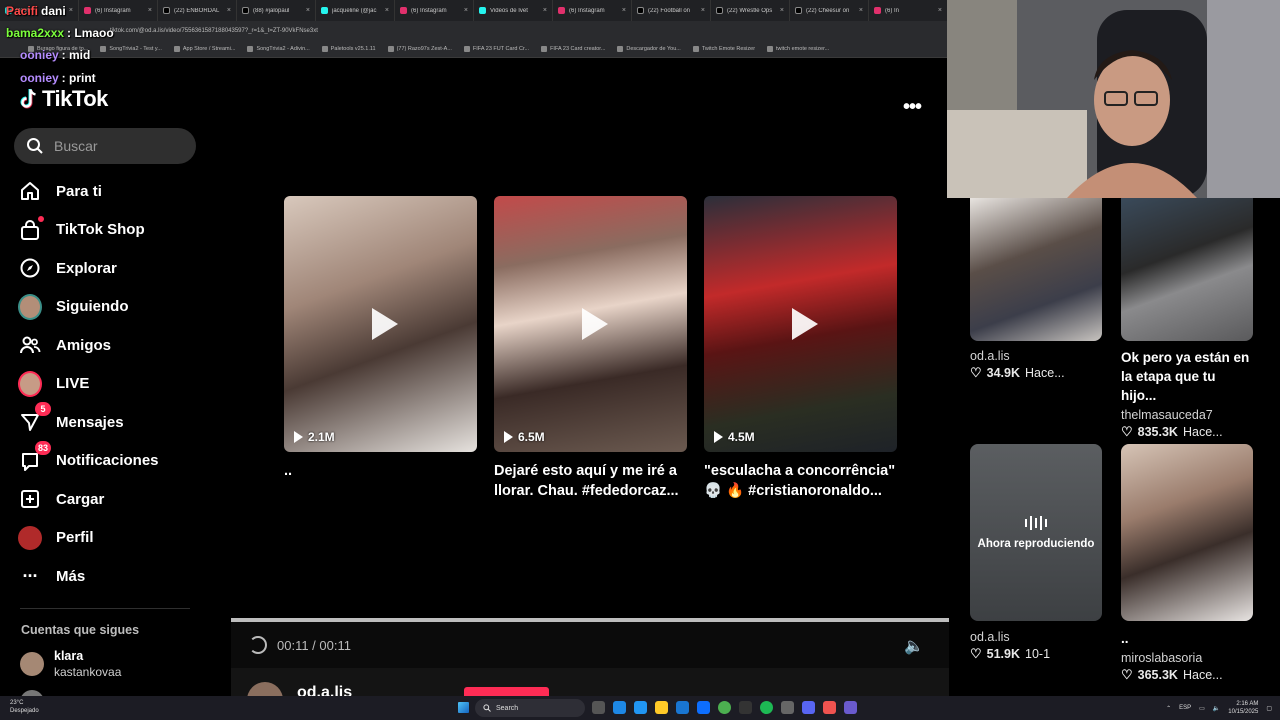 Image resolution: width=1280 pixels, height=720 pixels. I want to click on search-box, so click(105, 146).